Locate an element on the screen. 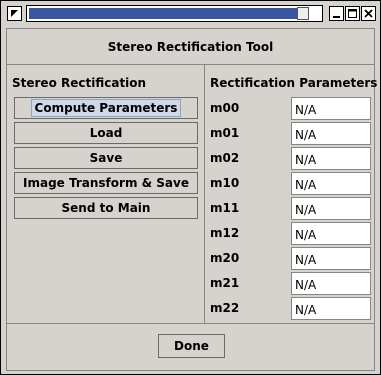 This screenshot has width=381, height=375. save-button: Save is located at coordinates (106, 158).